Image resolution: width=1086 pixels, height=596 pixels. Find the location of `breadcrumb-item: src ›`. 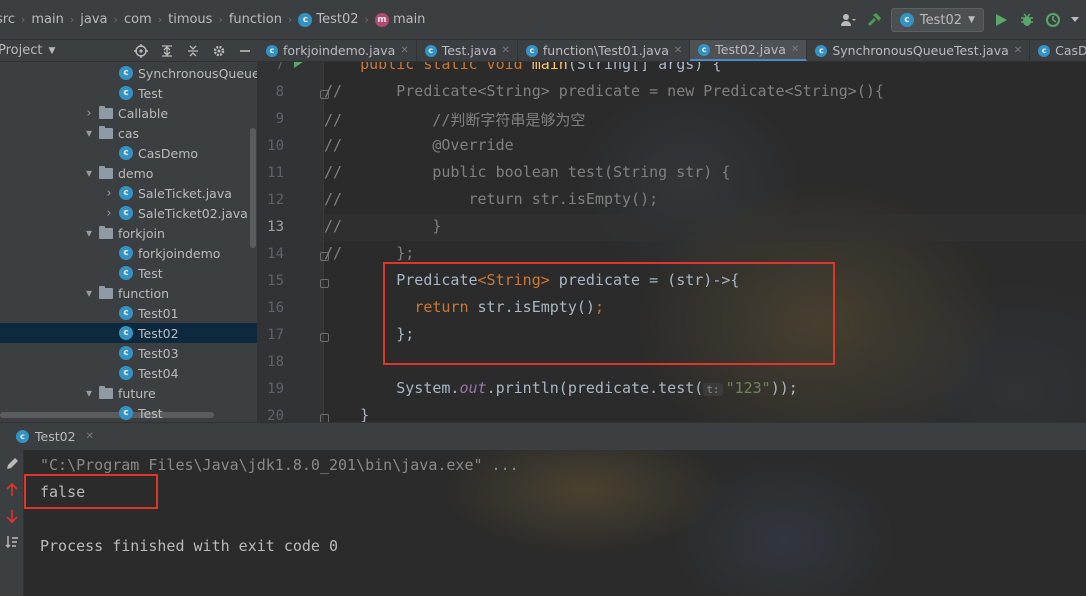

breadcrumb-item: src › is located at coordinates (15, 19).